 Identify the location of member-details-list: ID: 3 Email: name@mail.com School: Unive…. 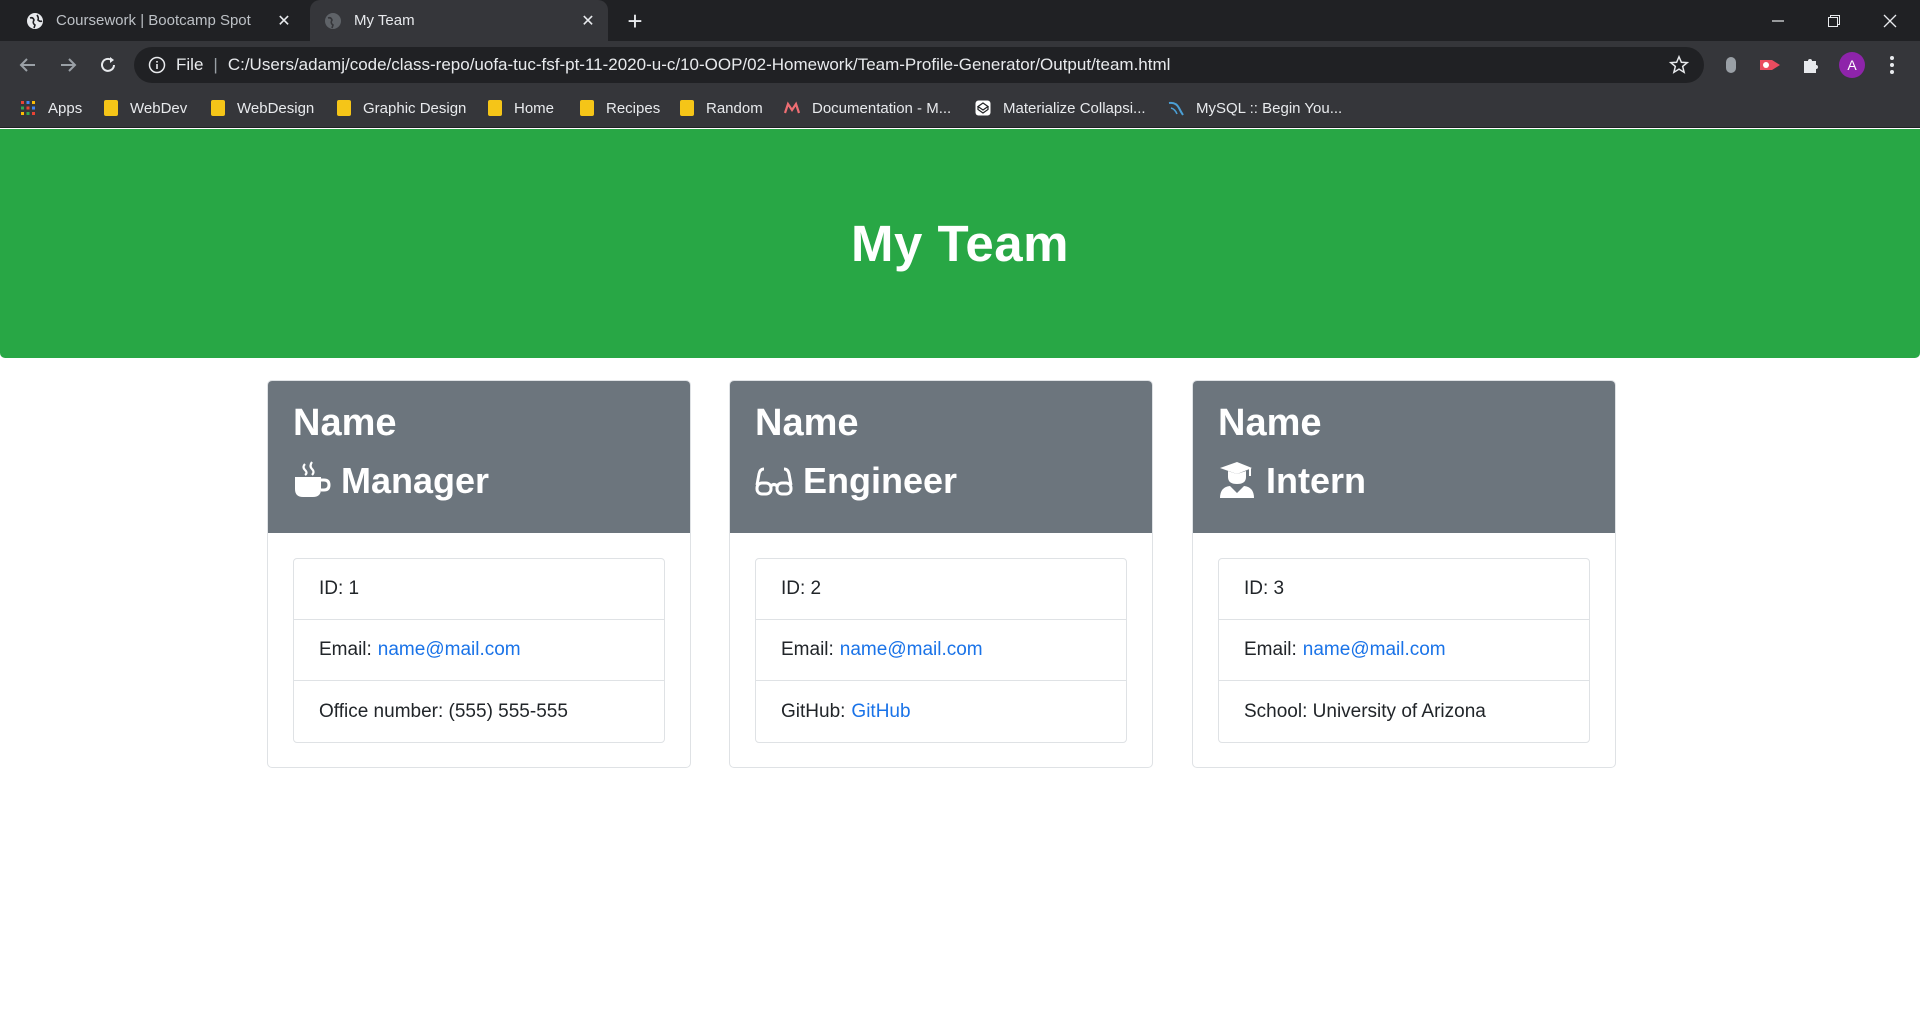
(1404, 650).